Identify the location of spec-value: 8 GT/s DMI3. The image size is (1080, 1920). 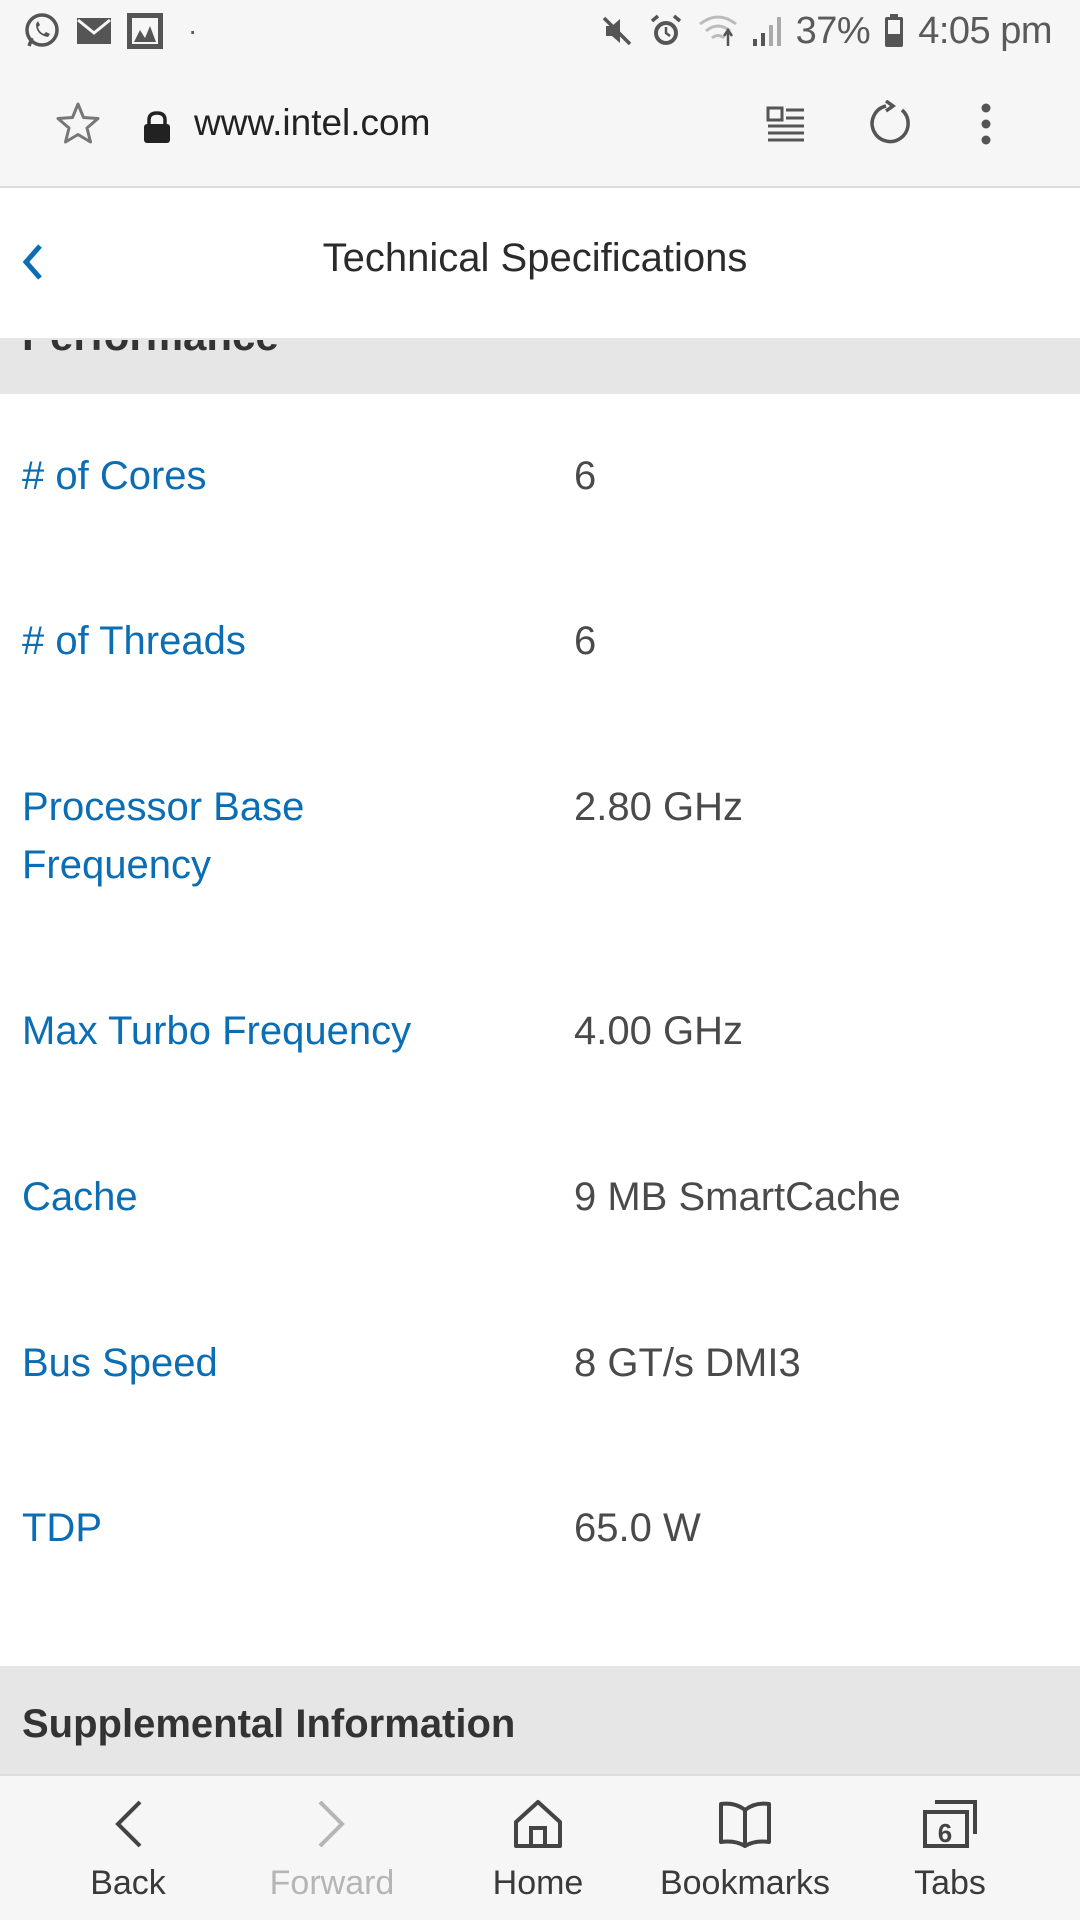
(687, 1363).